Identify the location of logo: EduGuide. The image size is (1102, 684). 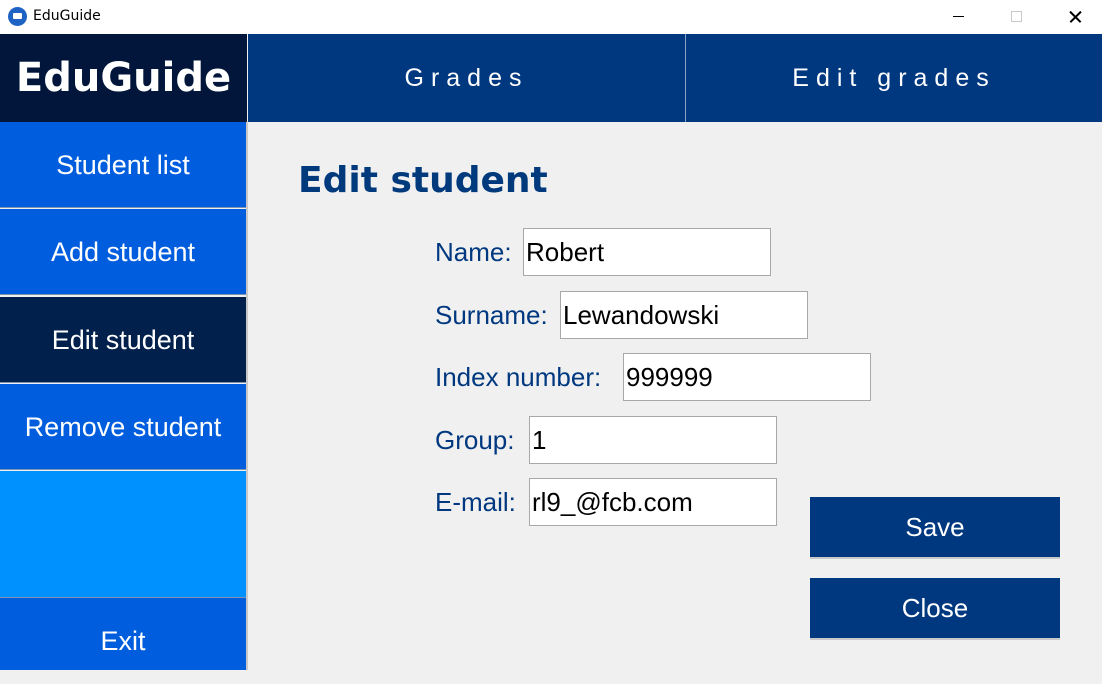
(123, 78).